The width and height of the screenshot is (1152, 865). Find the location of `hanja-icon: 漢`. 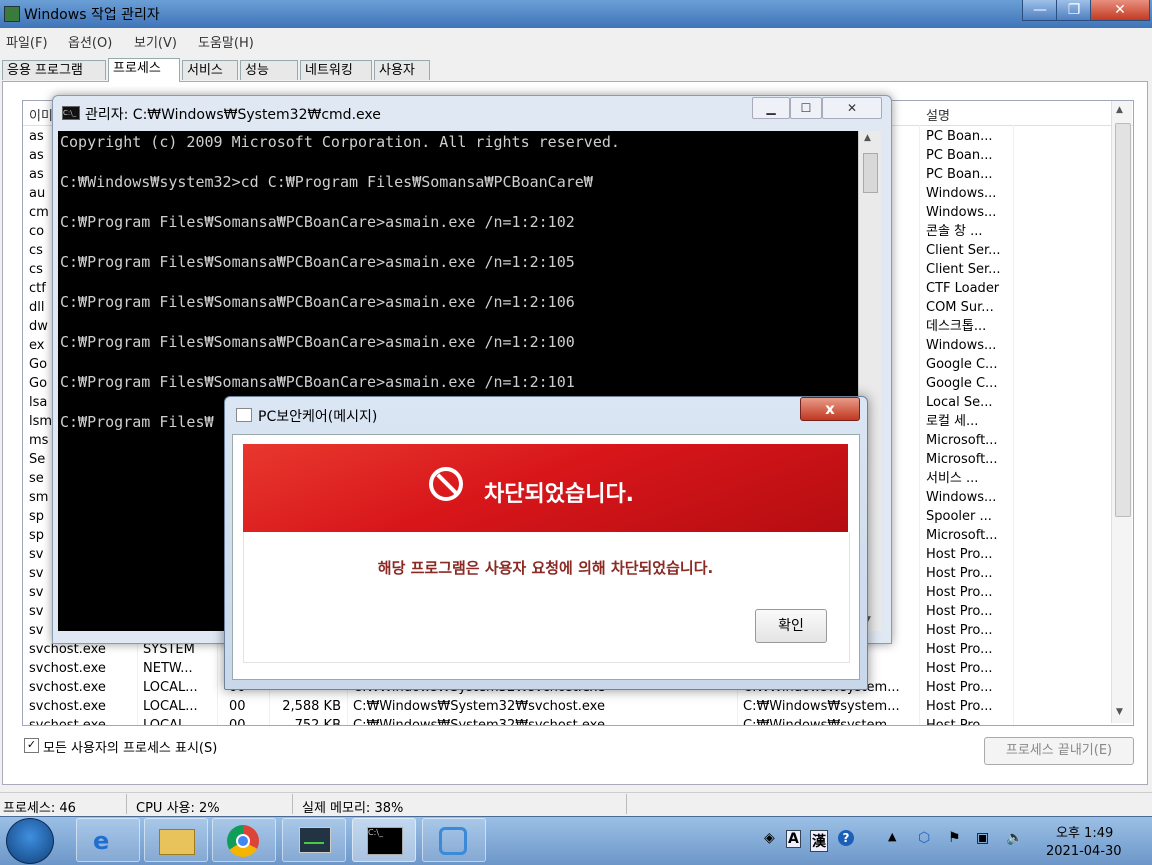

hanja-icon: 漢 is located at coordinates (819, 841).